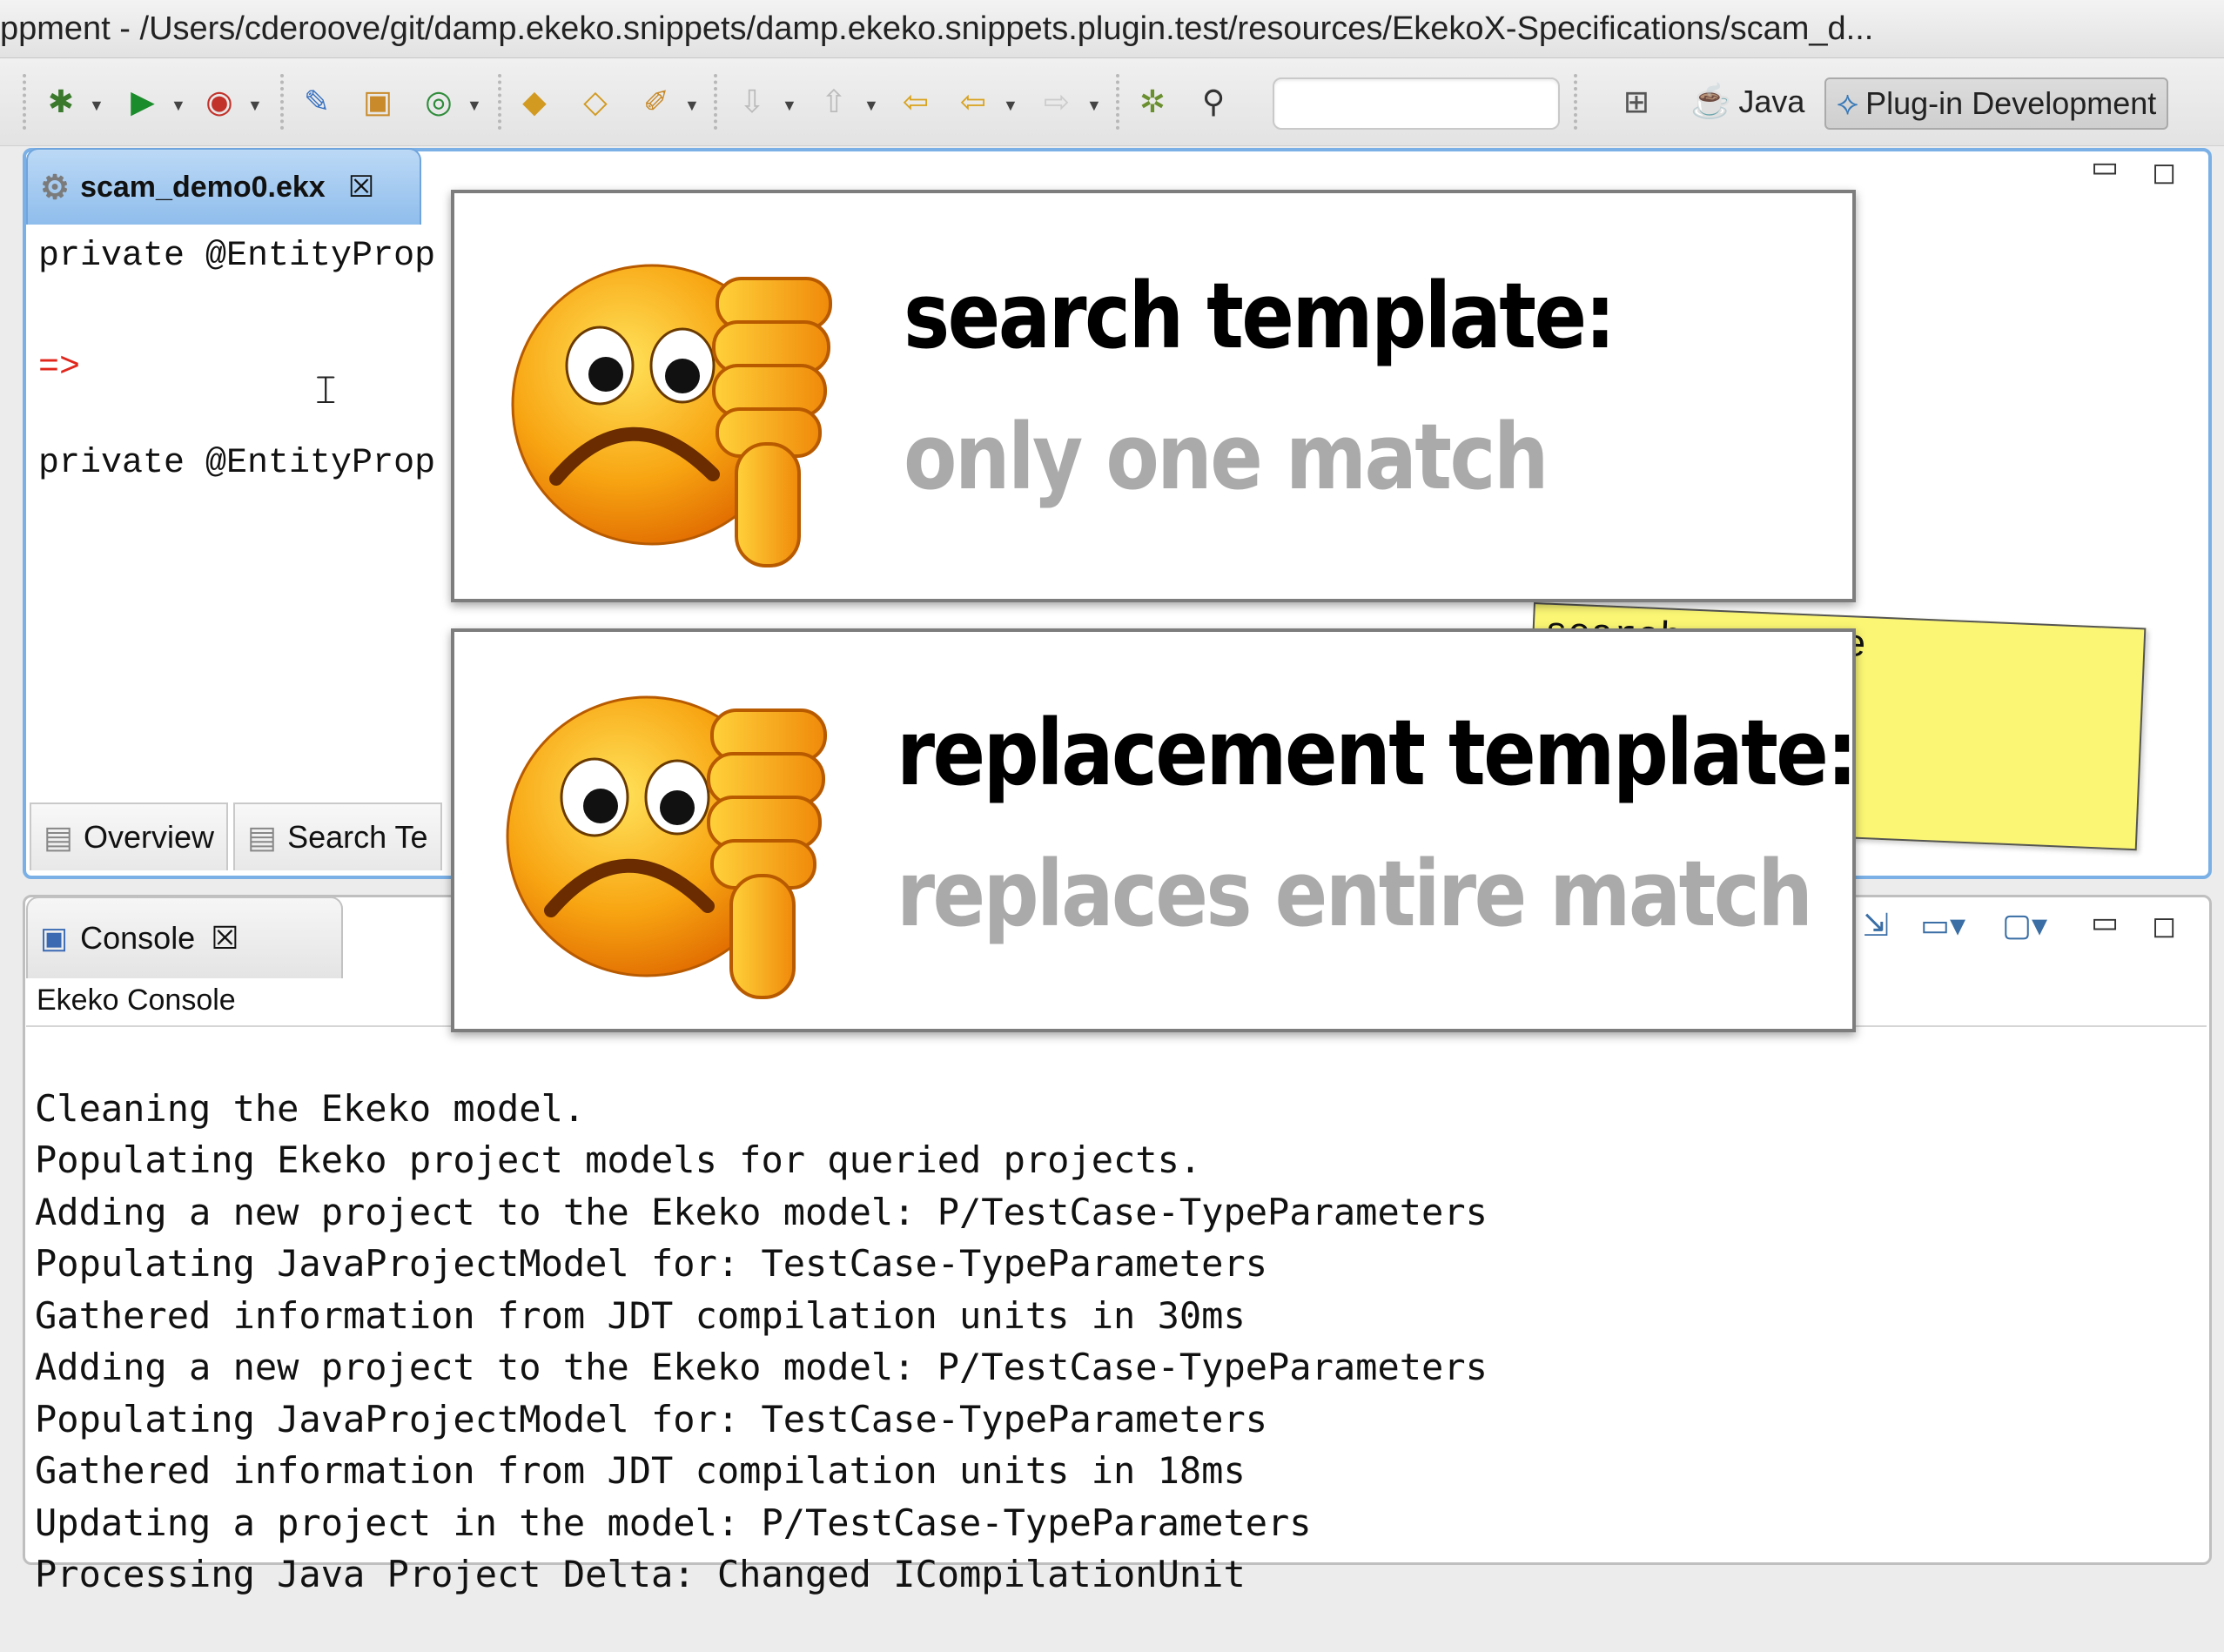 The width and height of the screenshot is (2224, 1652). What do you see at coordinates (61, 102) in the screenshot?
I see `debug-icon: ✱` at bounding box center [61, 102].